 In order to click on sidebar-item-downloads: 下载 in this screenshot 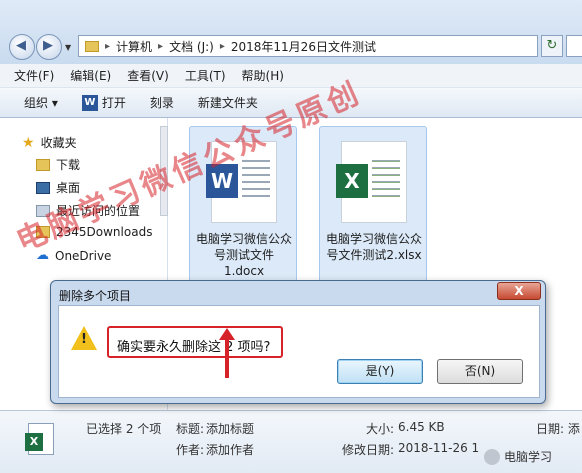, I will do `click(58, 164)`.